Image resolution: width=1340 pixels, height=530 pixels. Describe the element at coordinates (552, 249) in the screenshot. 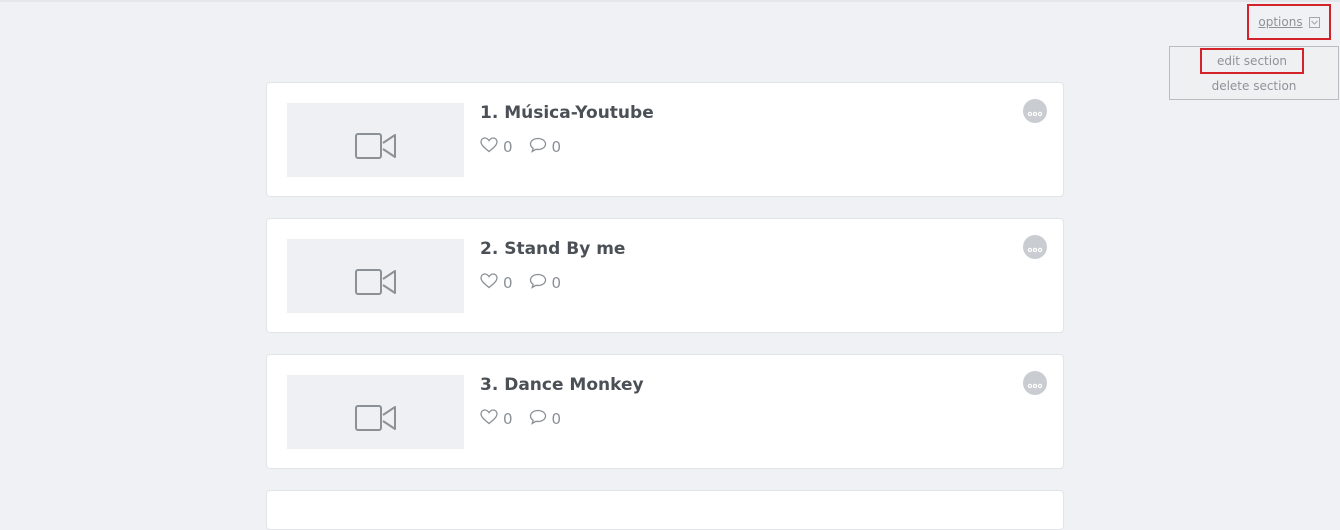

I see `item-title: 2. Stand By me` at that location.